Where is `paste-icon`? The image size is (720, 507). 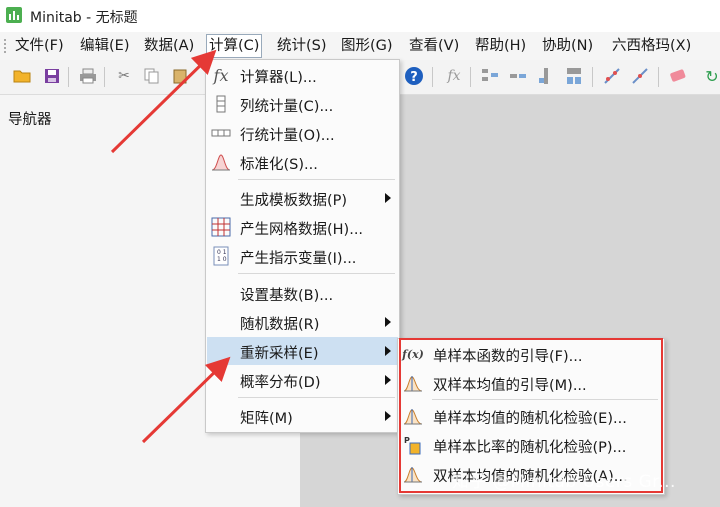
paste-icon is located at coordinates (180, 76).